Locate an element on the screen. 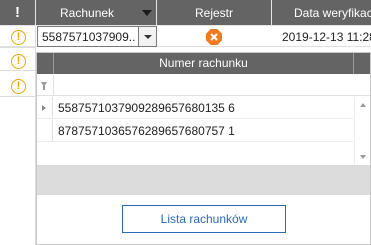 Image resolution: width=371 pixels, height=245 pixels. current-row-icon is located at coordinates (44, 108).